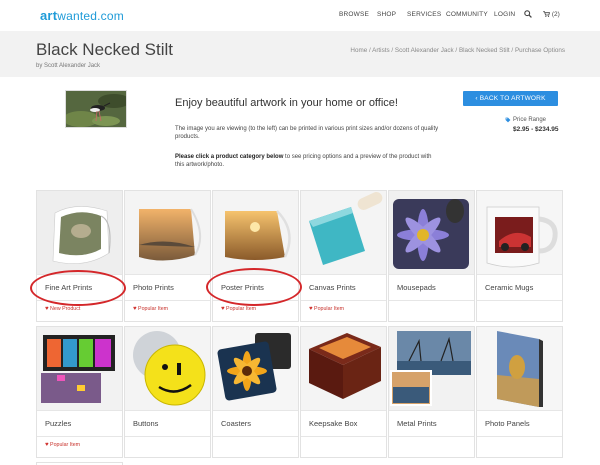 Image resolution: width=600 pixels, height=465 pixels. Describe the element at coordinates (358, 50) in the screenshot. I see `breadcrumb-home: Home` at that location.